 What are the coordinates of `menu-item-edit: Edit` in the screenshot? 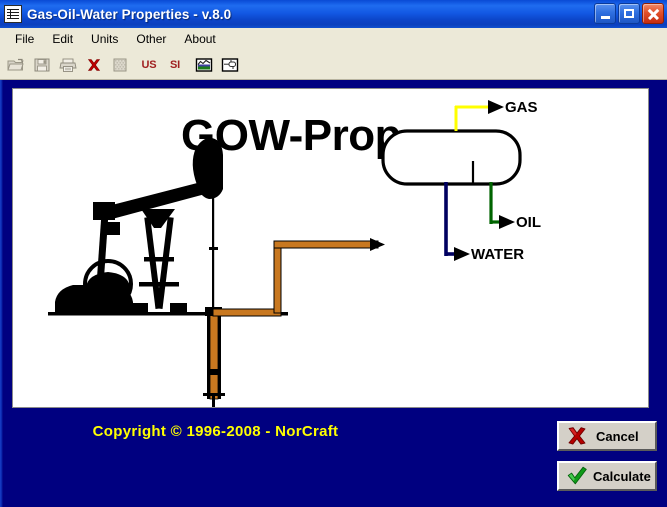 It's located at (62, 39).